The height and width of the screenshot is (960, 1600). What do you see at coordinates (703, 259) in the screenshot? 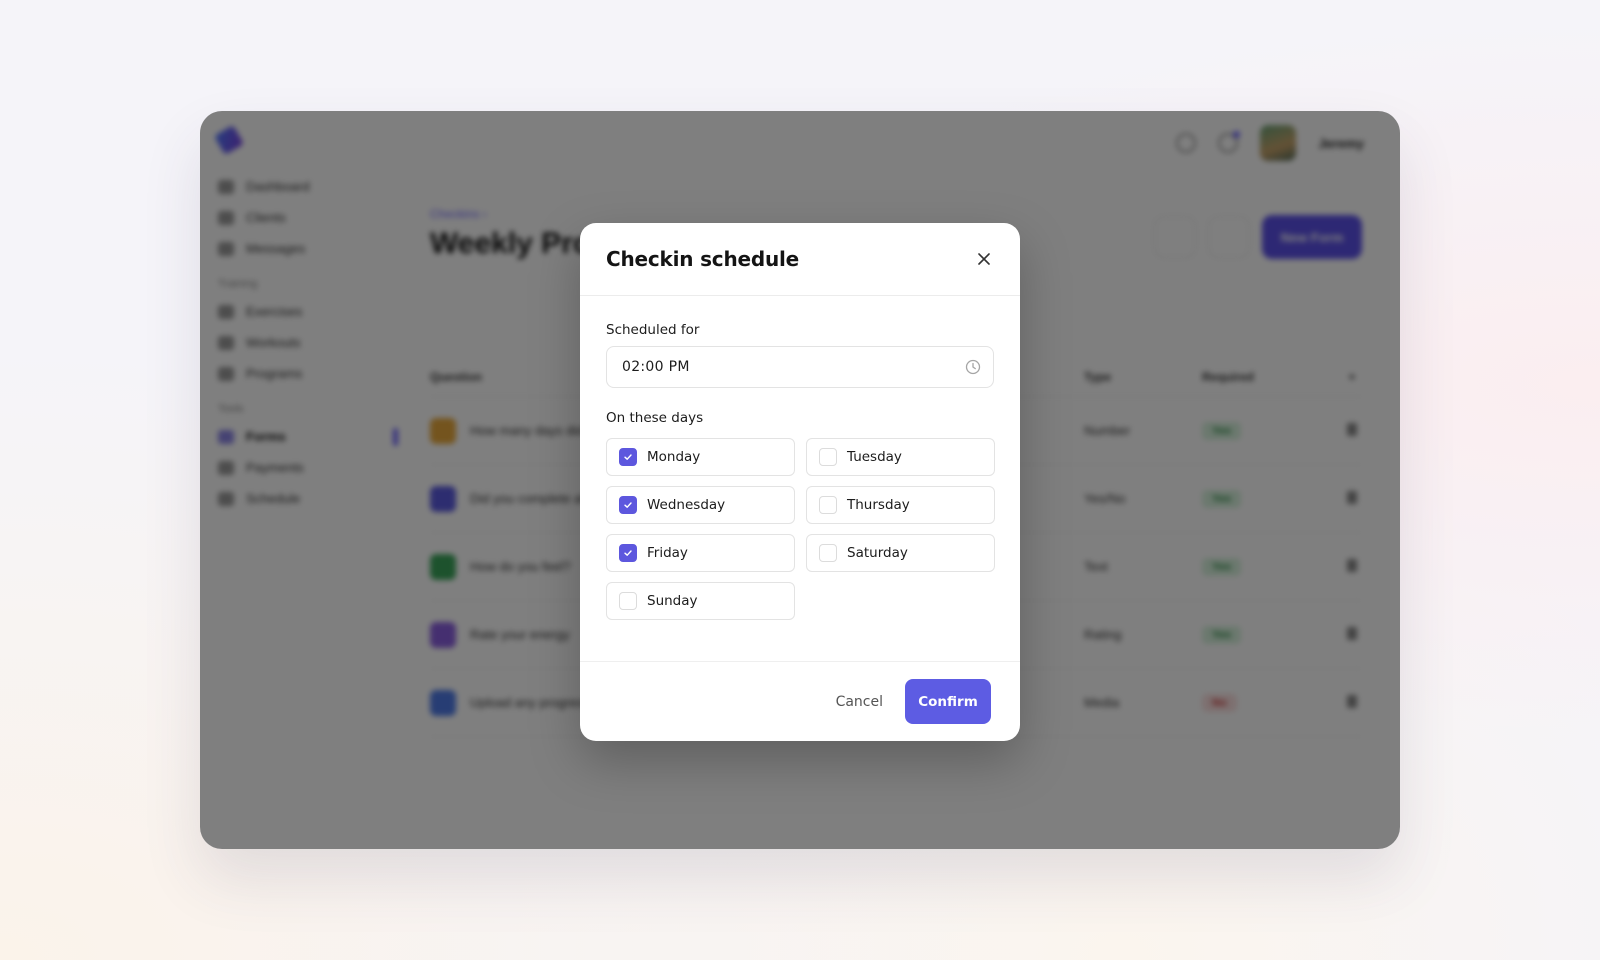
I see `dialog-title: Checkin schedule` at bounding box center [703, 259].